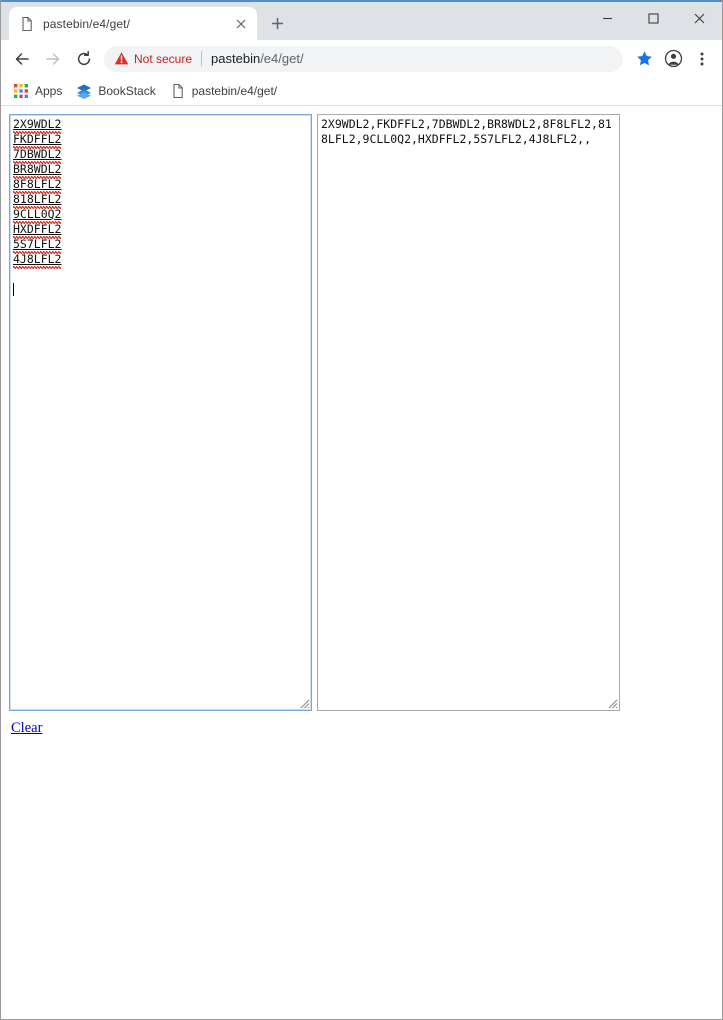  I want to click on bookmark-pastebin: pastebin/e4/get/, so click(225, 91).